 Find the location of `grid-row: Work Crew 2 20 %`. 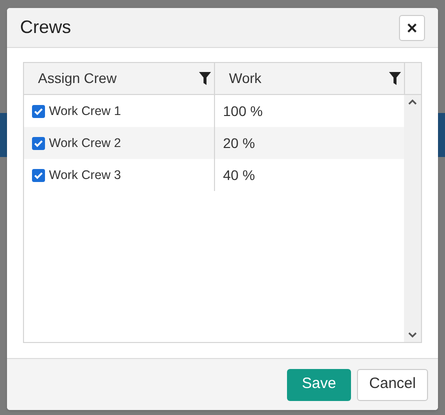

grid-row: Work Crew 2 20 % is located at coordinates (214, 143).